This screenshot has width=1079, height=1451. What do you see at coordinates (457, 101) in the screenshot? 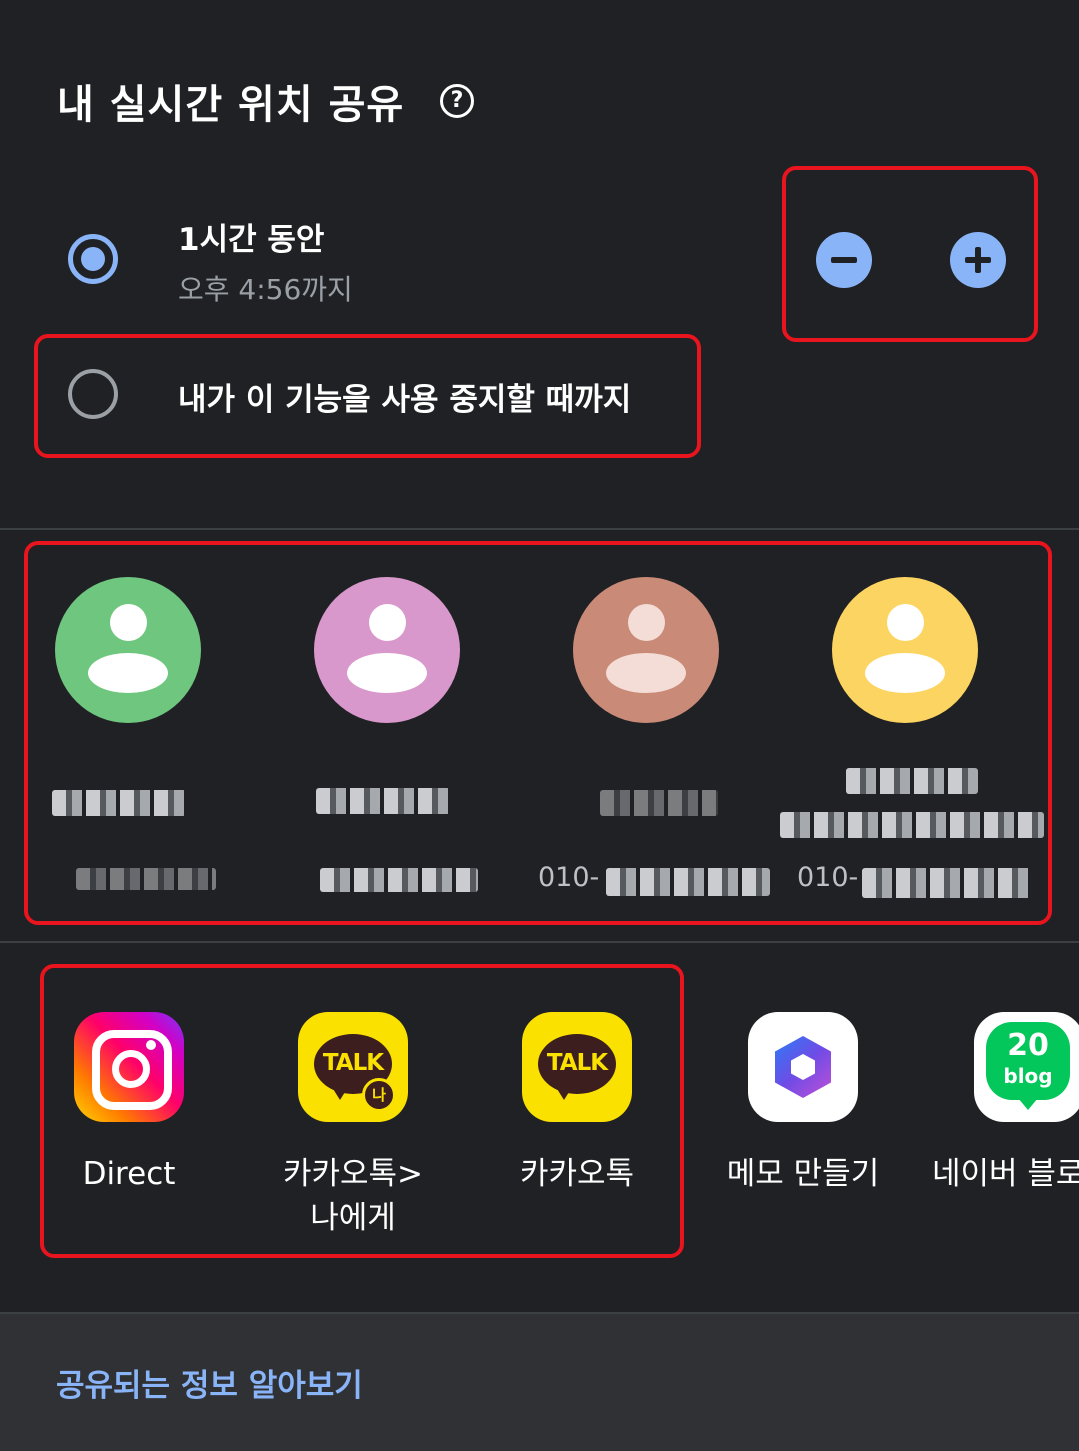
I see `help-icon: ?` at bounding box center [457, 101].